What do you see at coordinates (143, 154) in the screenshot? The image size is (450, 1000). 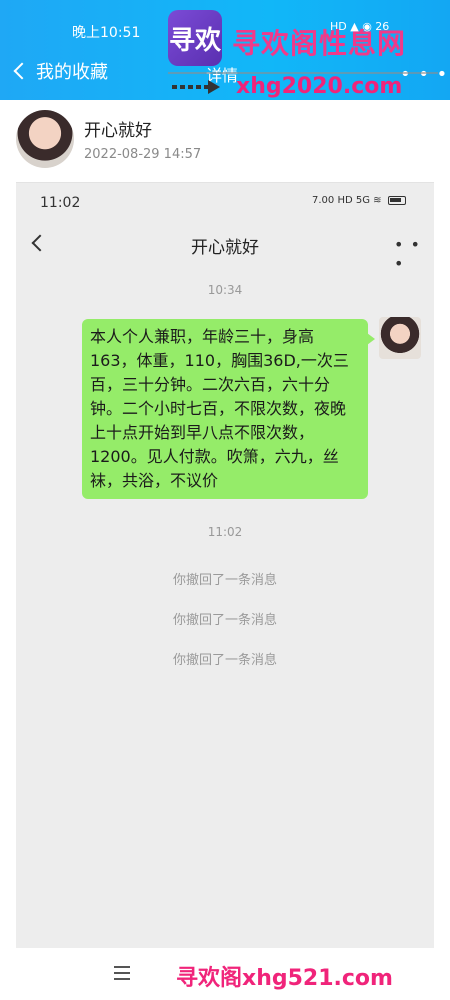 I see `author-date: 2022-08-29 14:57` at bounding box center [143, 154].